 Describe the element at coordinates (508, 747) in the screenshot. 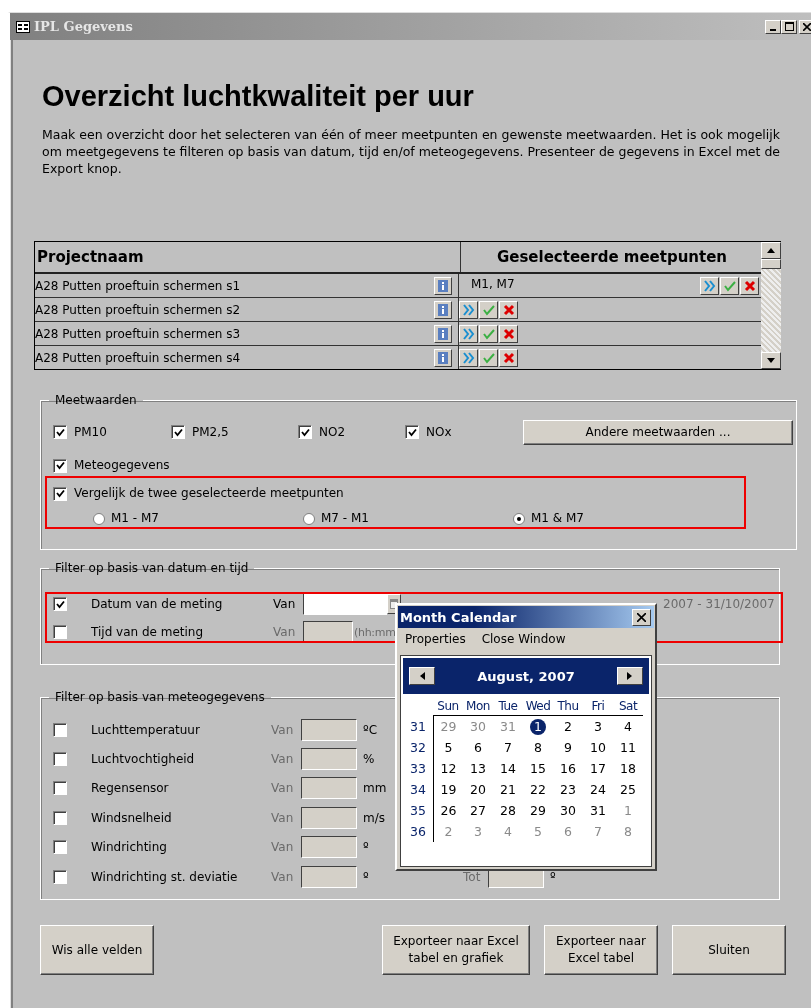

I see `calendar-day: 7` at that location.